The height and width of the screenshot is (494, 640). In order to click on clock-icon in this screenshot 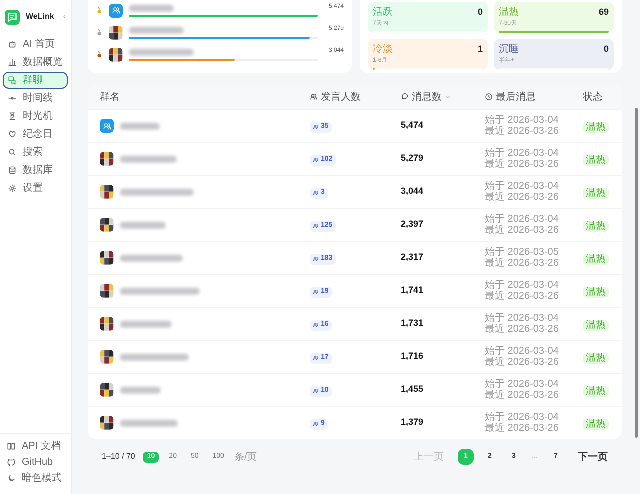, I will do `click(489, 97)`.